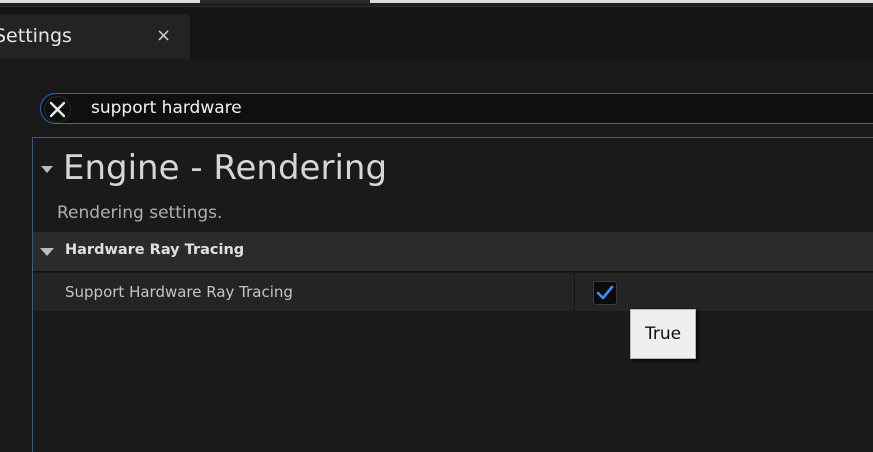 This screenshot has width=873, height=452. What do you see at coordinates (163, 35) in the screenshot?
I see `tab-close-icon: ×` at bounding box center [163, 35].